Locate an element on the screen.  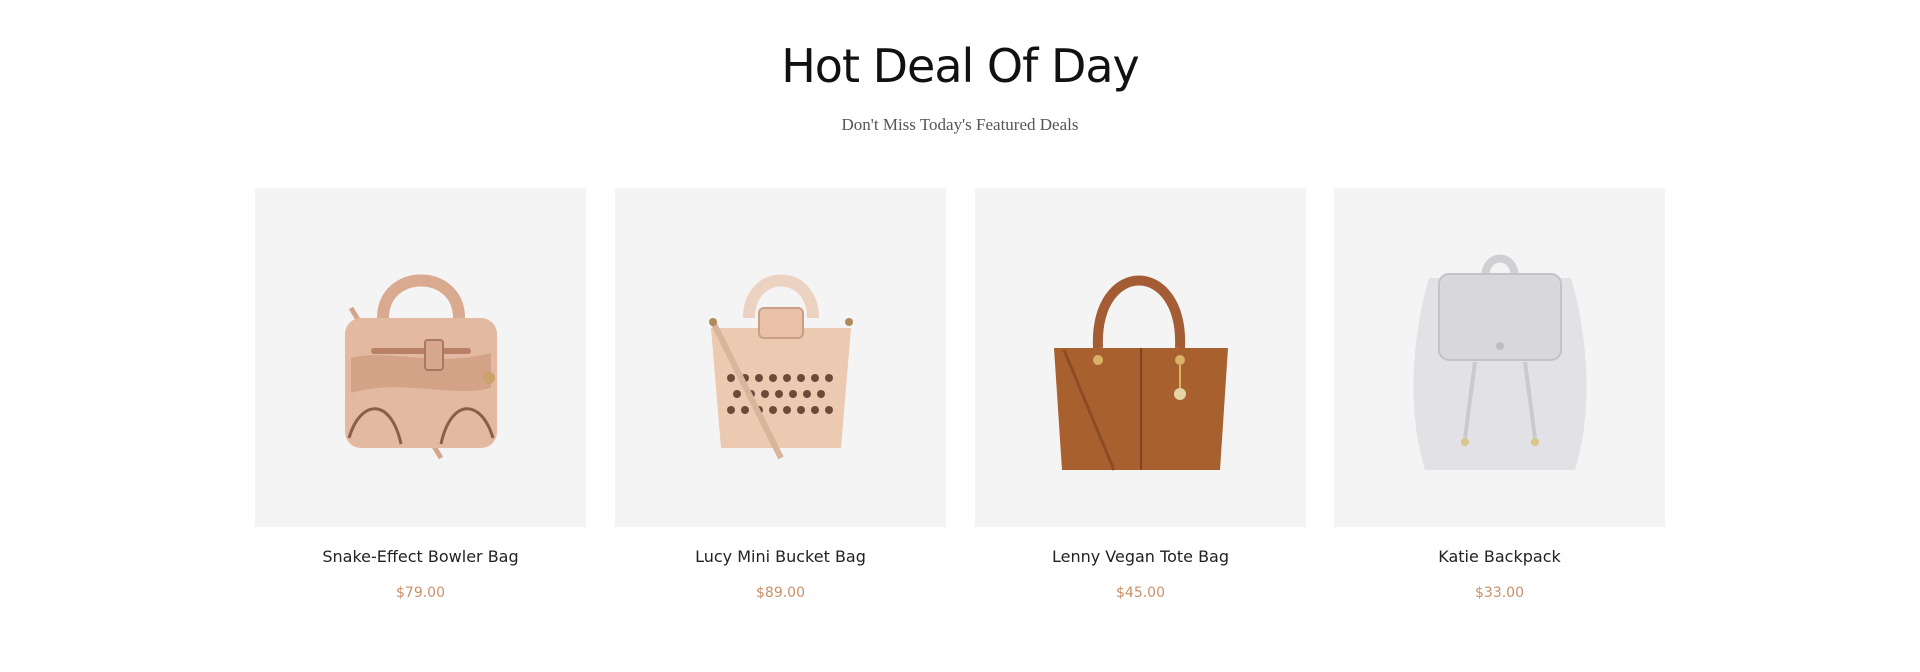
section-title: Hot Deal Of Day is located at coordinates (960, 66).